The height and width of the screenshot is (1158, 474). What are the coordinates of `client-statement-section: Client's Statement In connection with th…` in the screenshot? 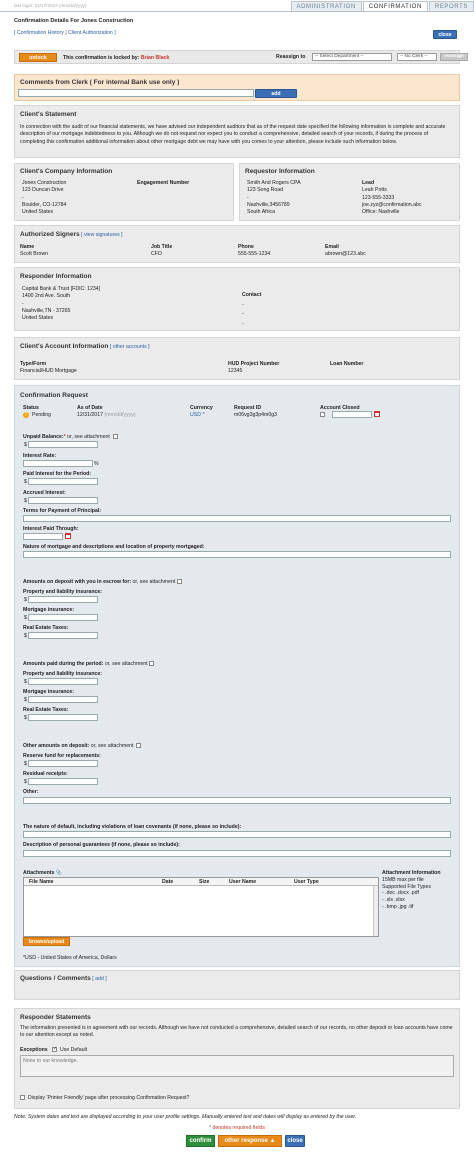 It's located at (237, 131).